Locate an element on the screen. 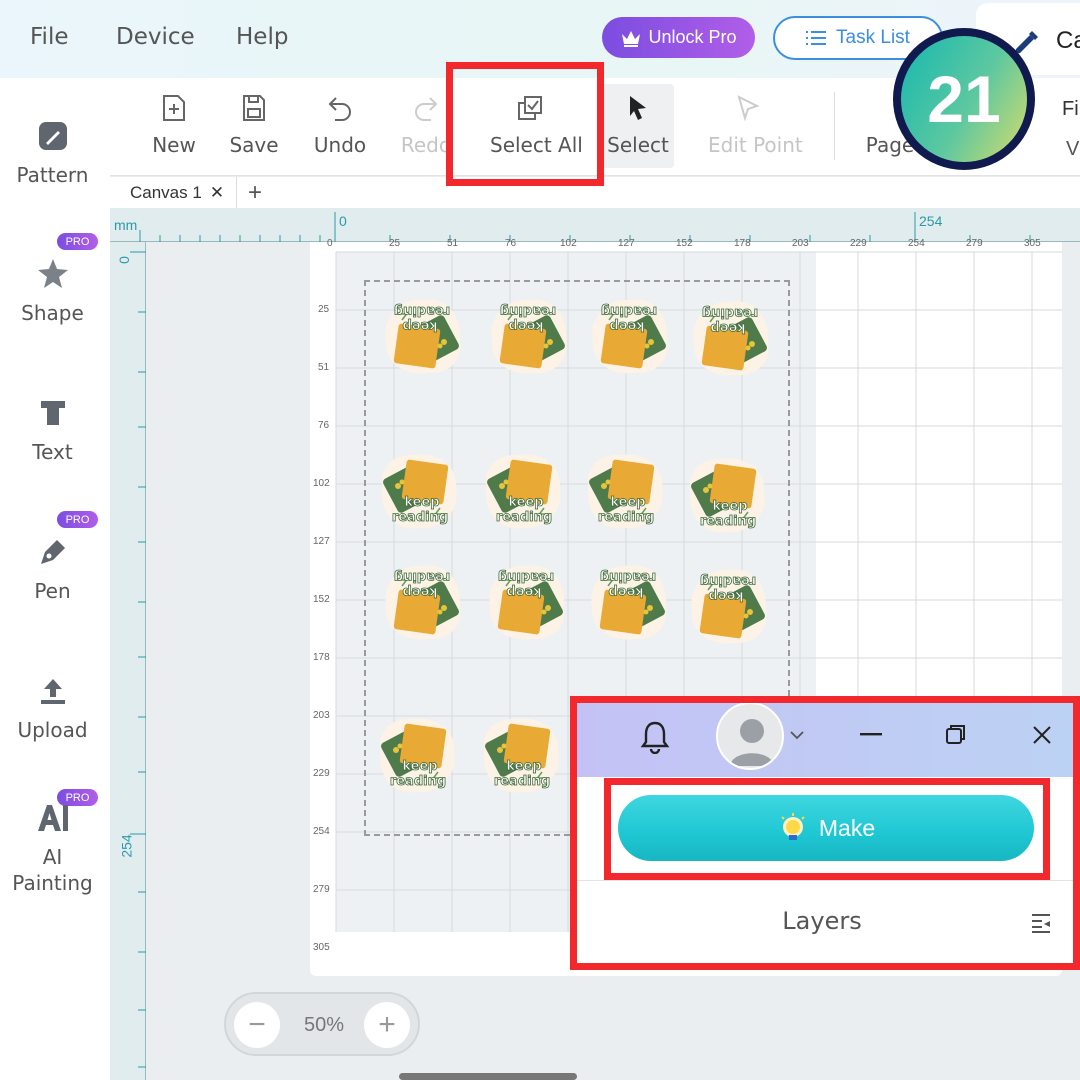 The image size is (1080, 1080). sidebar-item-label: Shape is located at coordinates (52, 313).